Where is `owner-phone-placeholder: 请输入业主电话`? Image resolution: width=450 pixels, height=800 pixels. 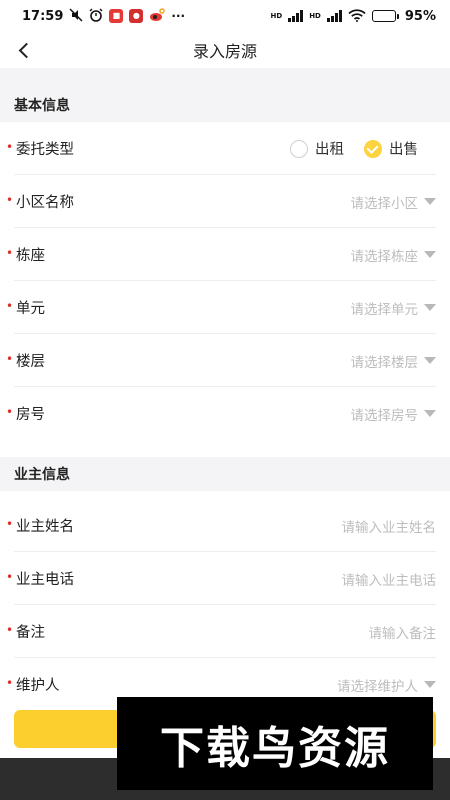 owner-phone-placeholder: 请输入业主电话 is located at coordinates (389, 580).